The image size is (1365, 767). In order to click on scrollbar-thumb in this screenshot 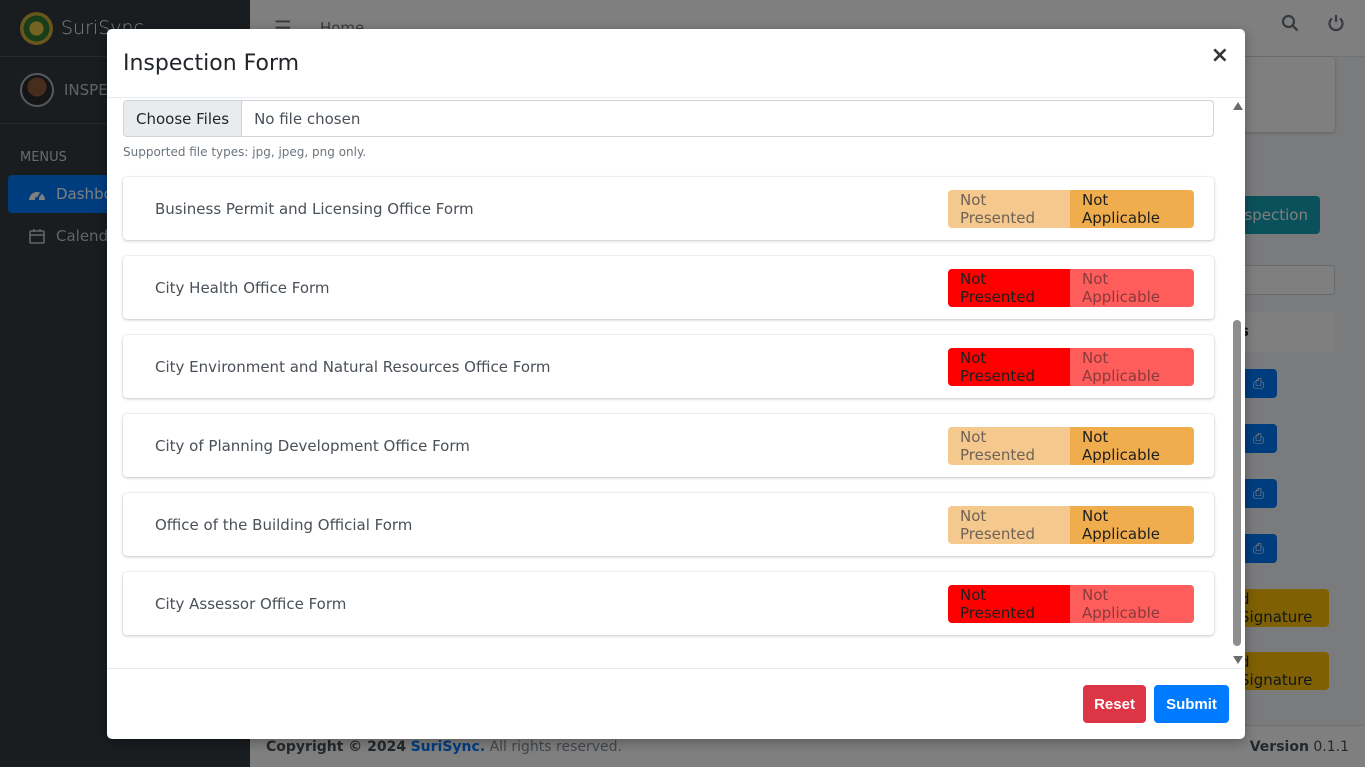, I will do `click(1237, 483)`.